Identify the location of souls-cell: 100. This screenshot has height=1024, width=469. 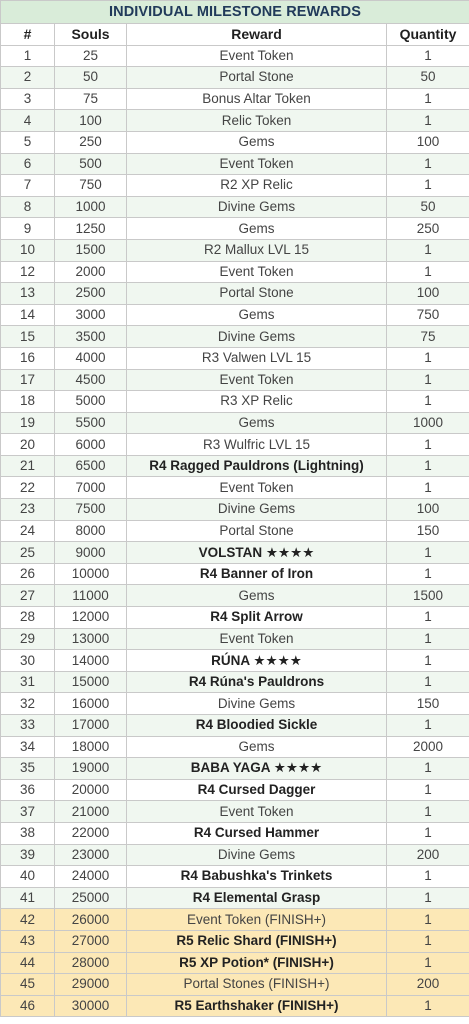
(90, 120).